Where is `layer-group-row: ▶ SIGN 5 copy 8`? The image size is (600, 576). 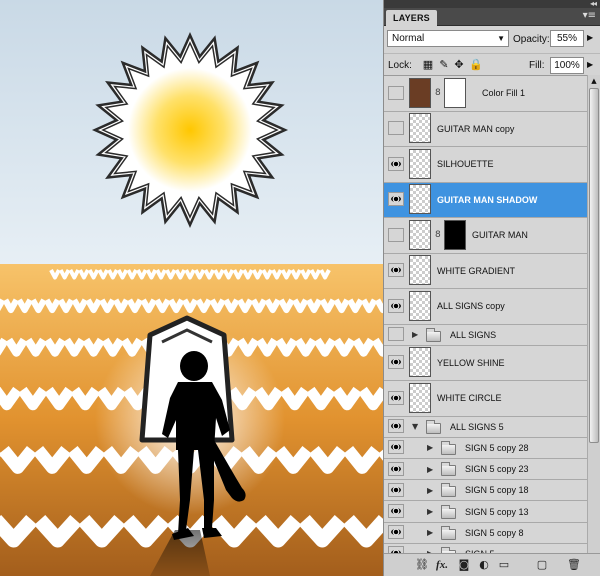 layer-group-row: ▶ SIGN 5 copy 8 is located at coordinates (485, 533).